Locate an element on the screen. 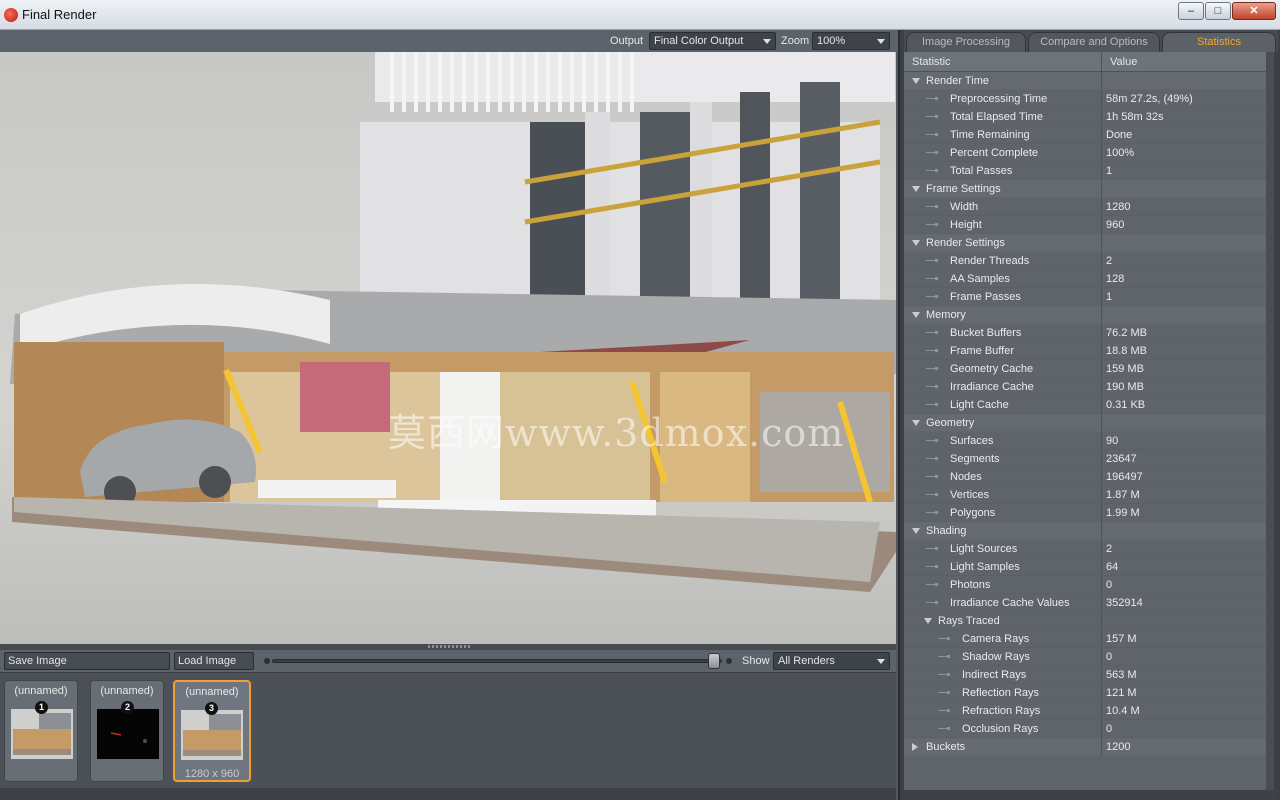 This screenshot has height=800, width=1280. table-row: Surfaces 90 is located at coordinates (1085, 441).